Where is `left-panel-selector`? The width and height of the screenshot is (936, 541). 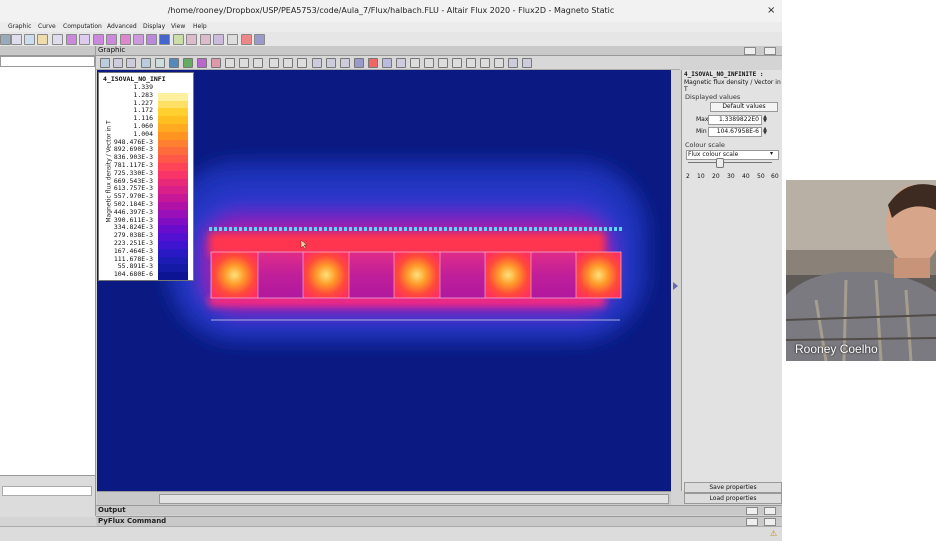 left-panel-selector is located at coordinates (47, 61).